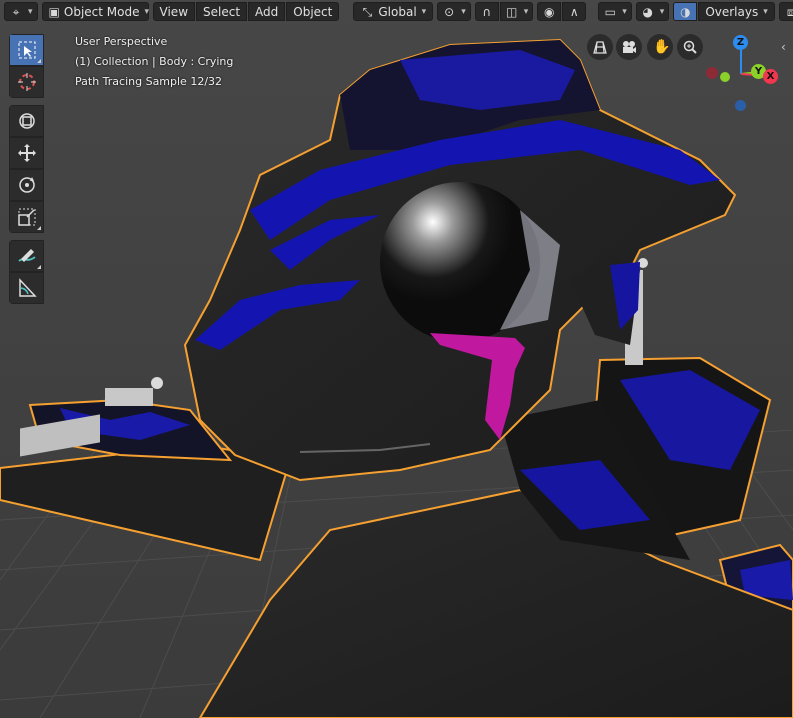 The height and width of the screenshot is (718, 793). I want to click on tool-annotate, so click(26, 256).